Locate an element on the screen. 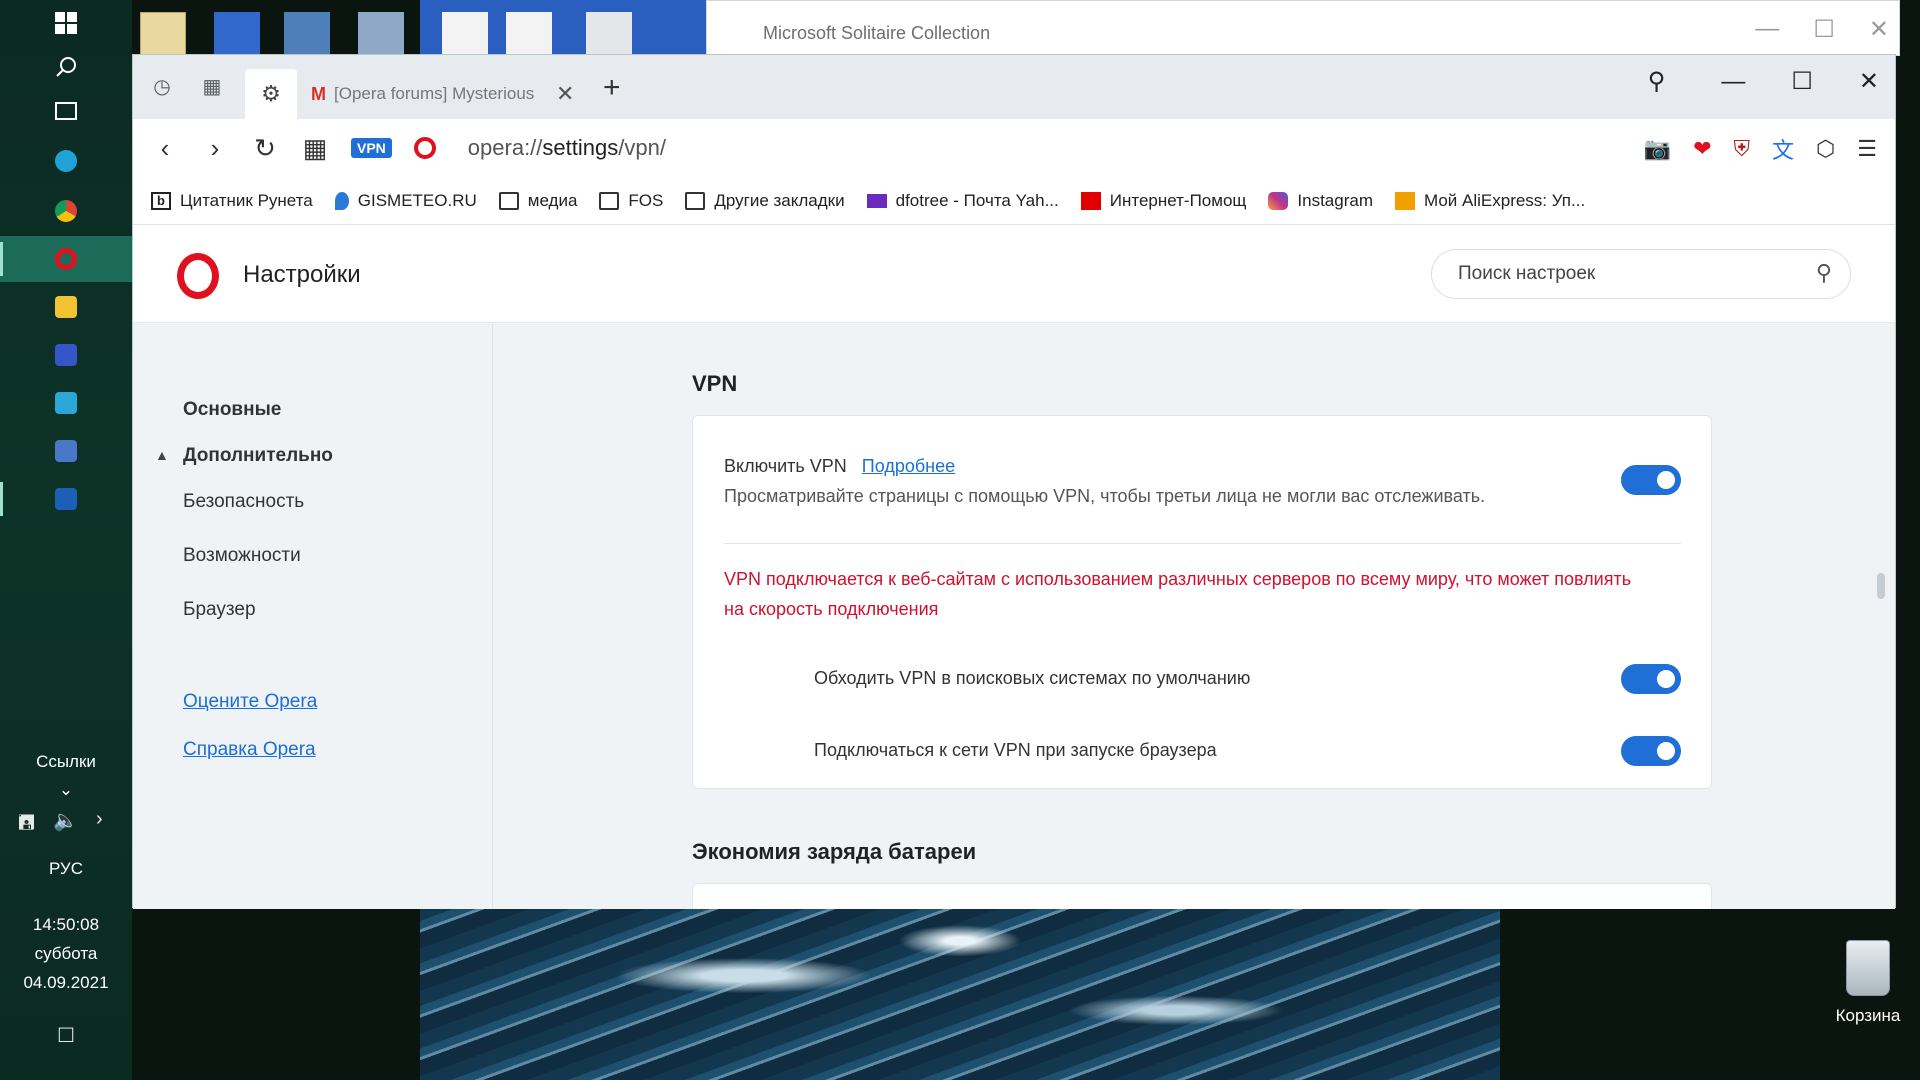  learn-more-link: Подробнее is located at coordinates (908, 466).